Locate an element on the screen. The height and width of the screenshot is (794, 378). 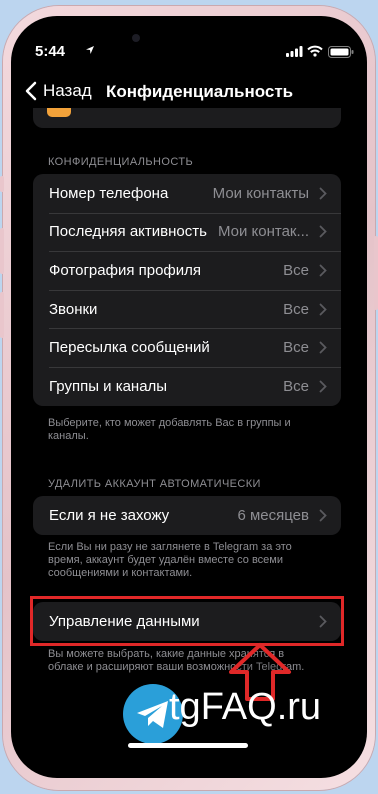
back-label: Назад is located at coordinates (67, 90).